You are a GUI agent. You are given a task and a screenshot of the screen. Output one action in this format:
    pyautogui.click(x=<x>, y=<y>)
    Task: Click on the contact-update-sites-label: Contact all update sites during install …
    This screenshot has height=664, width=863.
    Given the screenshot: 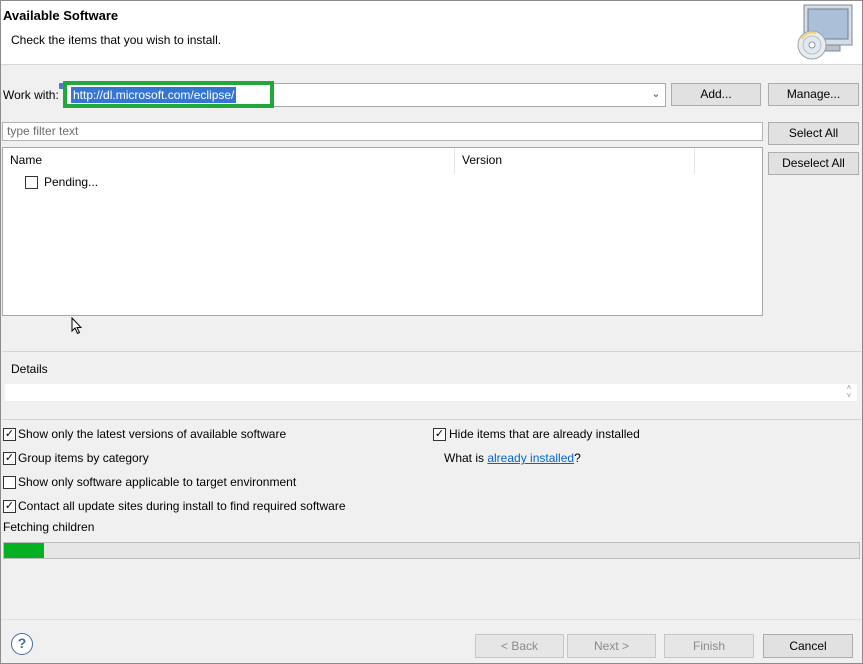 What is the action you would take?
    pyautogui.click(x=182, y=506)
    